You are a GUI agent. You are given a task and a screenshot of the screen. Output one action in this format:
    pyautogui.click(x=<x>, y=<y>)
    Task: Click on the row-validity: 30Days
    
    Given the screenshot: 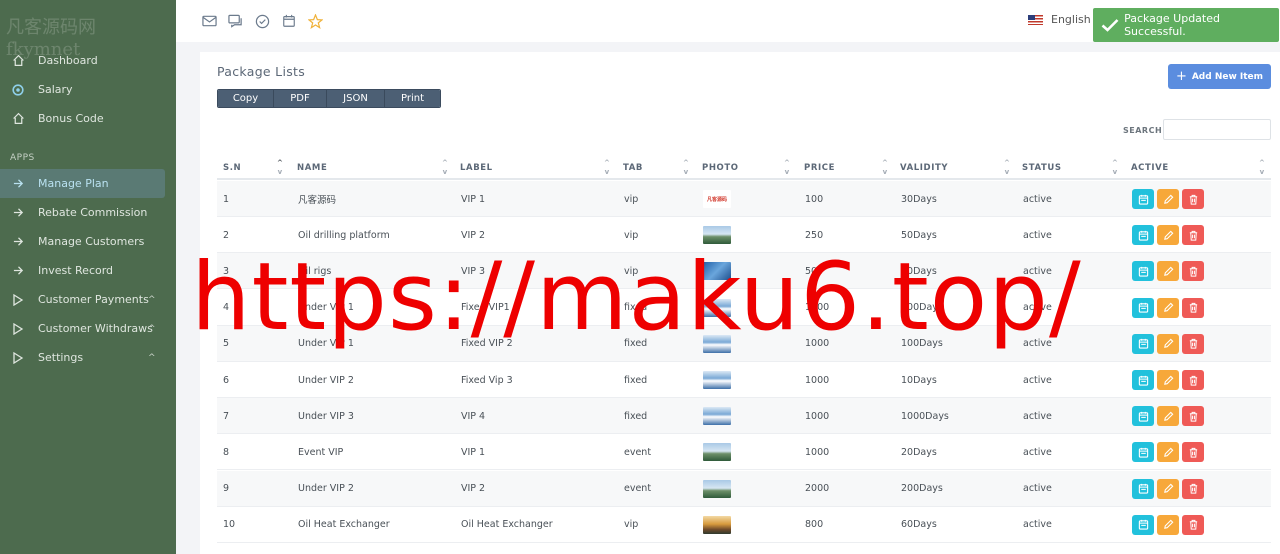 What is the action you would take?
    pyautogui.click(x=919, y=199)
    